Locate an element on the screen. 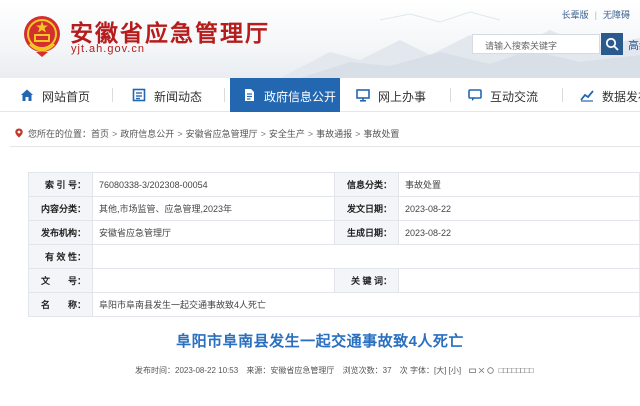 Image resolution: width=640 pixels, height=406 pixels. search-button is located at coordinates (612, 44).